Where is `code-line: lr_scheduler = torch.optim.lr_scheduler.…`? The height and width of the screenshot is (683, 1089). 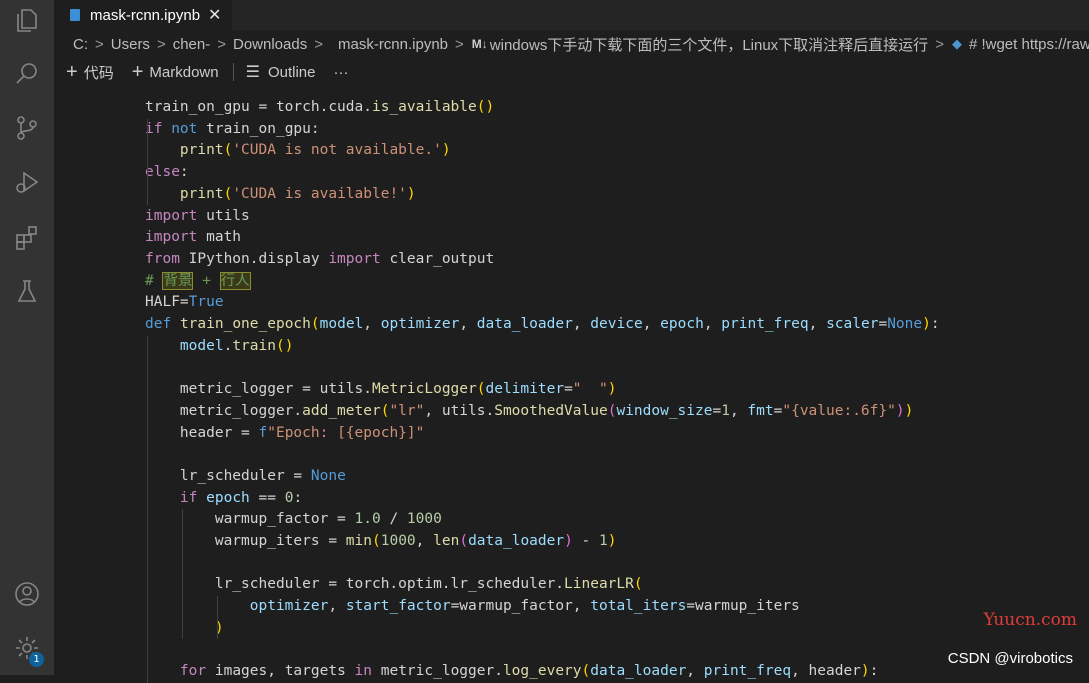 code-line: lr_scheduler = torch.optim.lr_scheduler.… is located at coordinates (394, 585).